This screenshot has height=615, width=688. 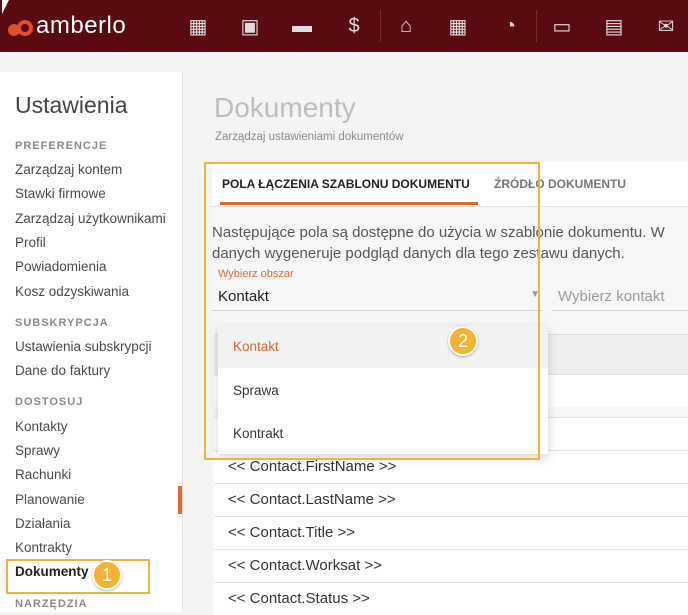 I want to click on field-name: << Contact.LastName >>, so click(x=312, y=499).